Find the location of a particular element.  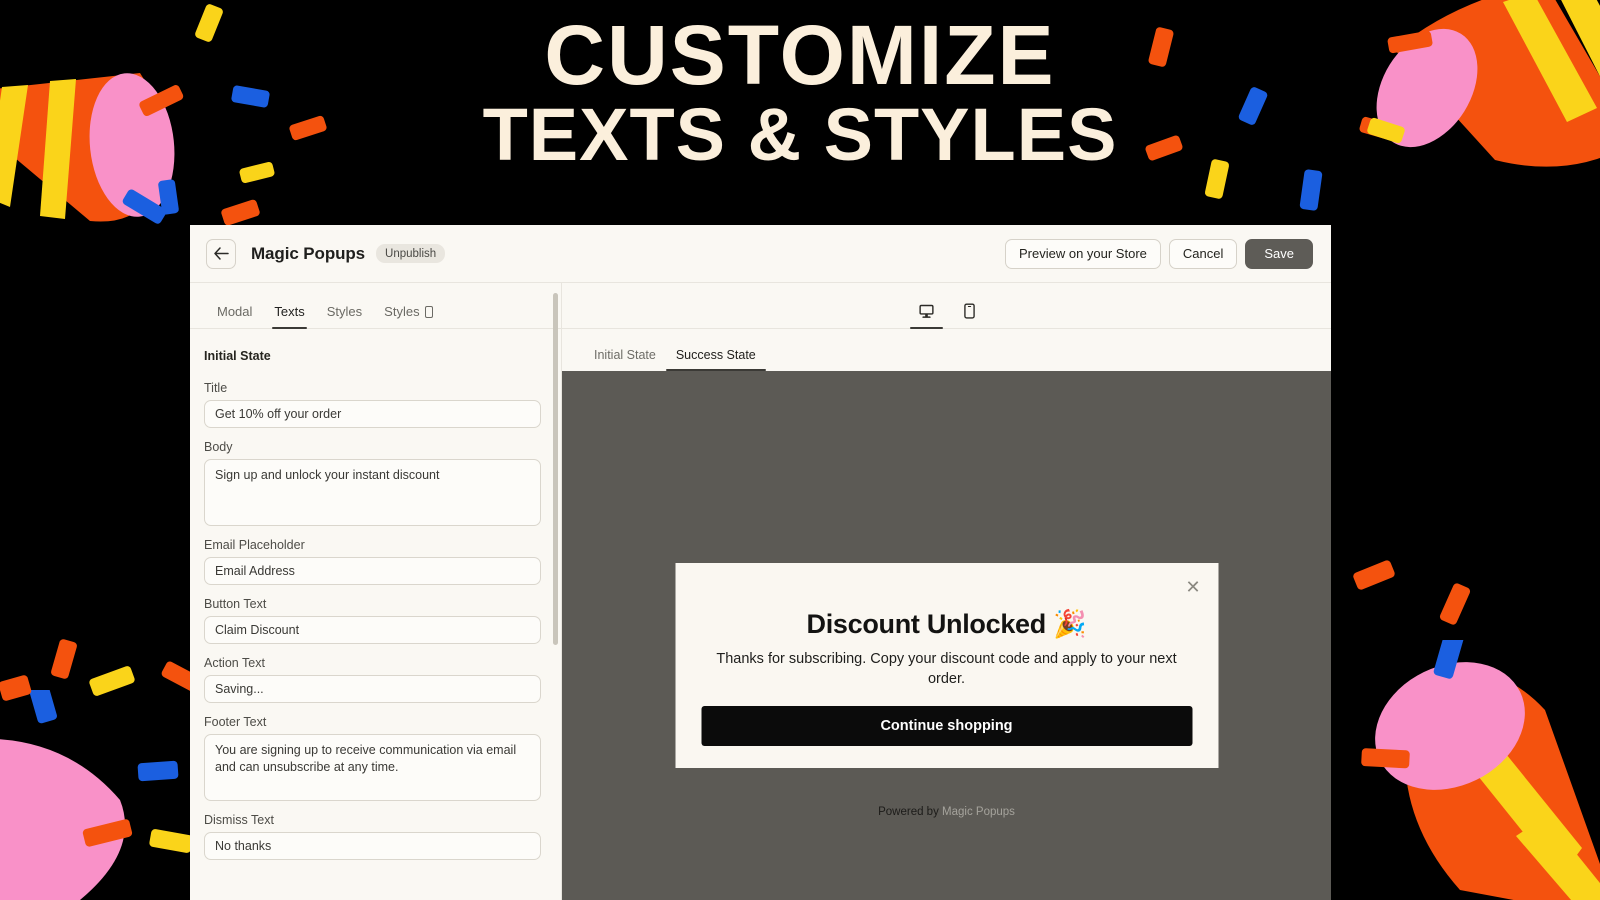

tab-styles-mobile-label: Styles is located at coordinates (402, 311).